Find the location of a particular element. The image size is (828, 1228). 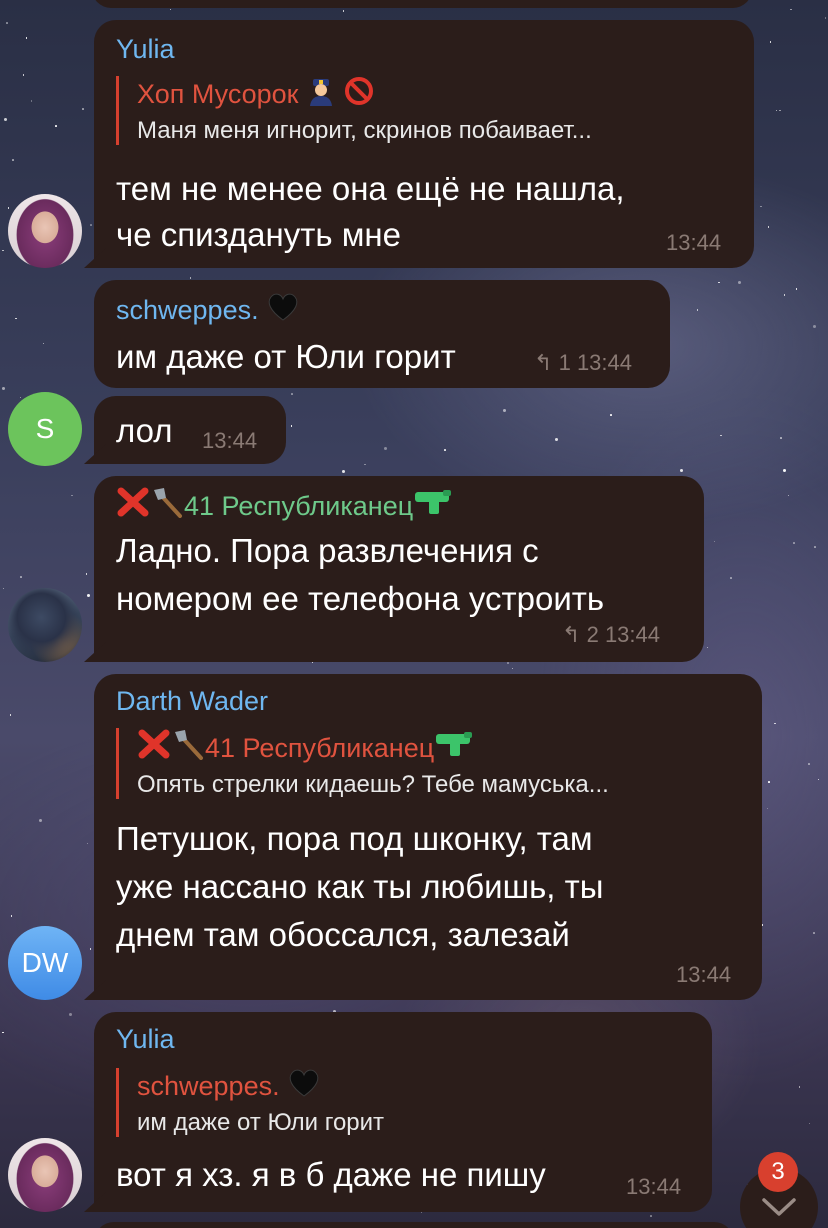

message-text-line: тем не менее она ещё не нашла, is located at coordinates (370, 188).